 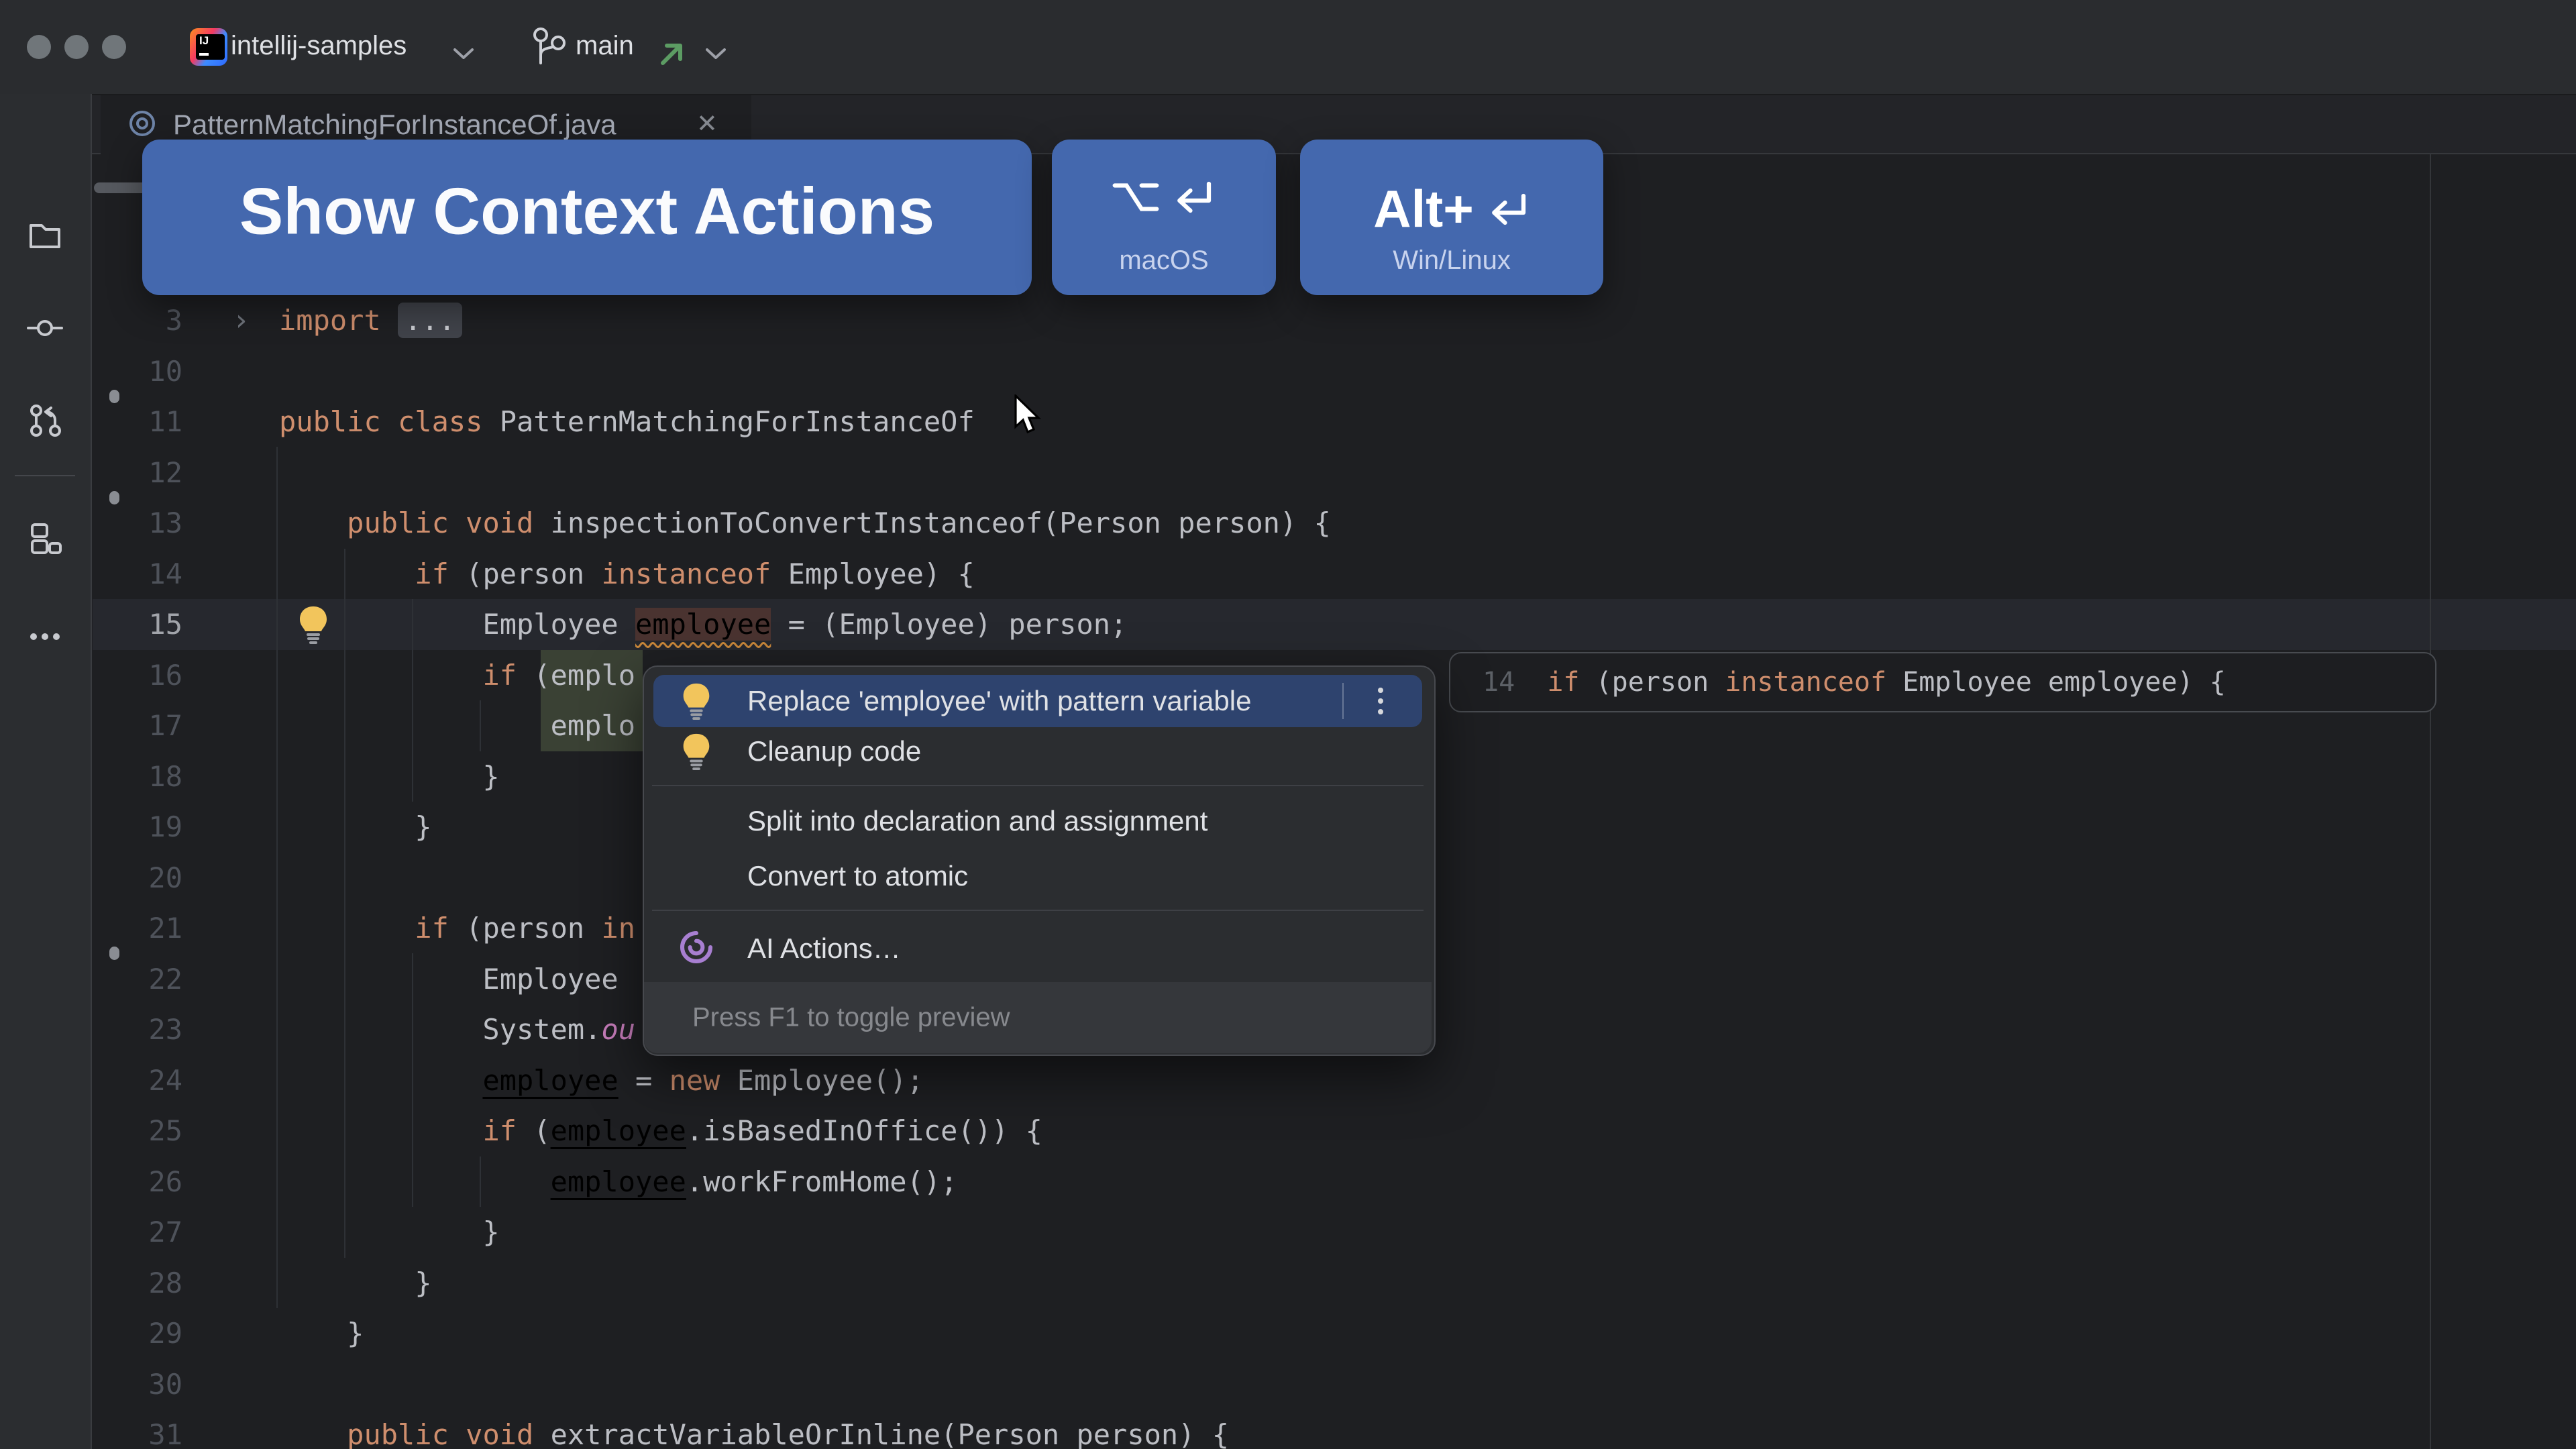 I want to click on code-text: if (person in, so click(x=525, y=928).